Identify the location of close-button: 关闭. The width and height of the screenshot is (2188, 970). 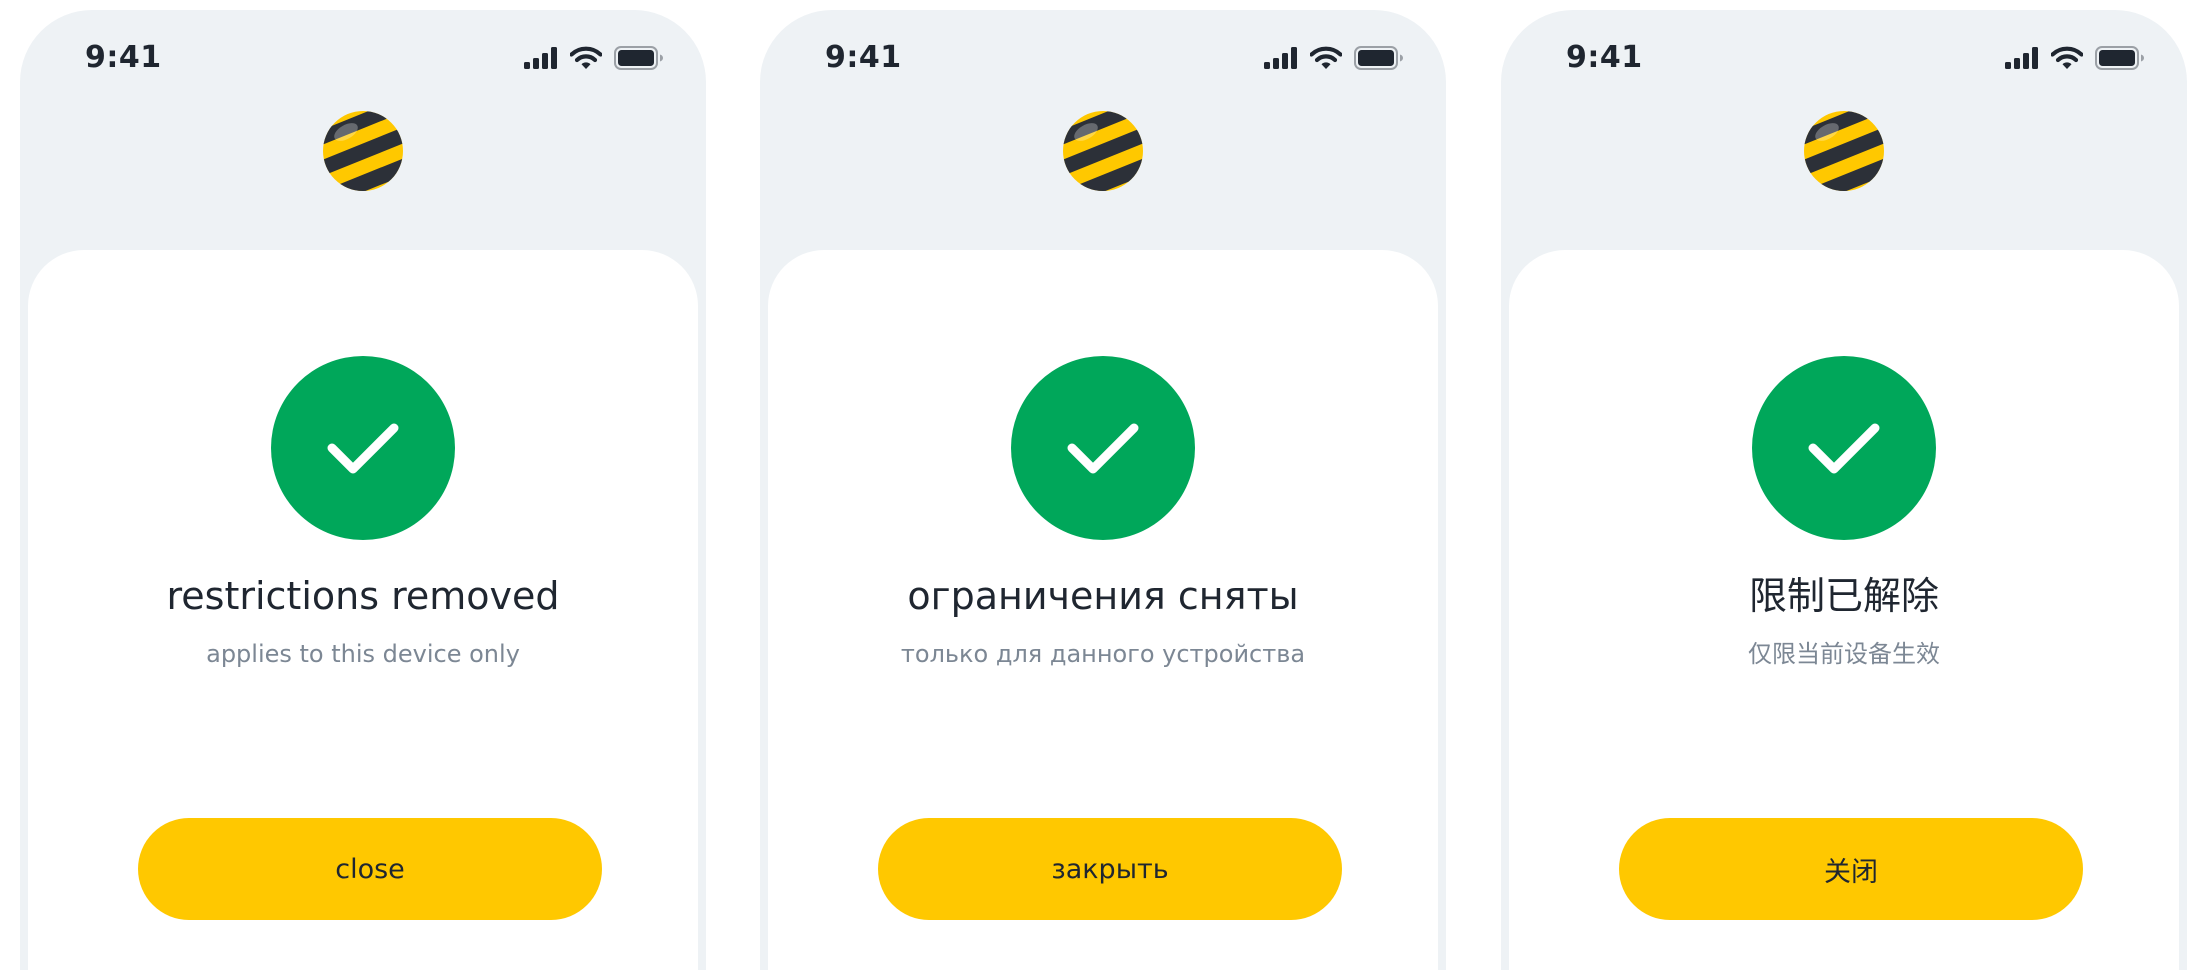
(1851, 869).